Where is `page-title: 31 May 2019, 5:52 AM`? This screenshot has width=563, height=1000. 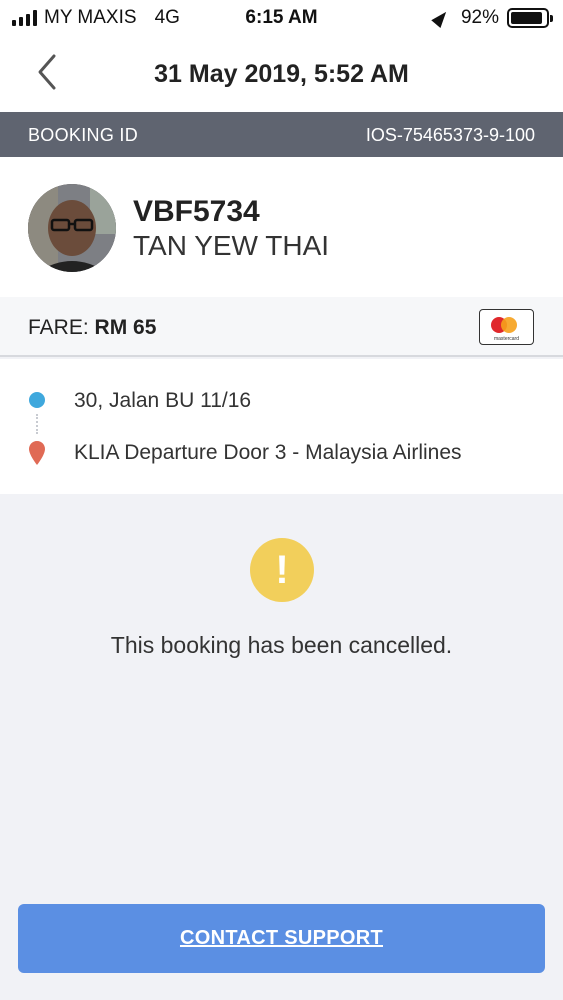 page-title: 31 May 2019, 5:52 AM is located at coordinates (281, 74).